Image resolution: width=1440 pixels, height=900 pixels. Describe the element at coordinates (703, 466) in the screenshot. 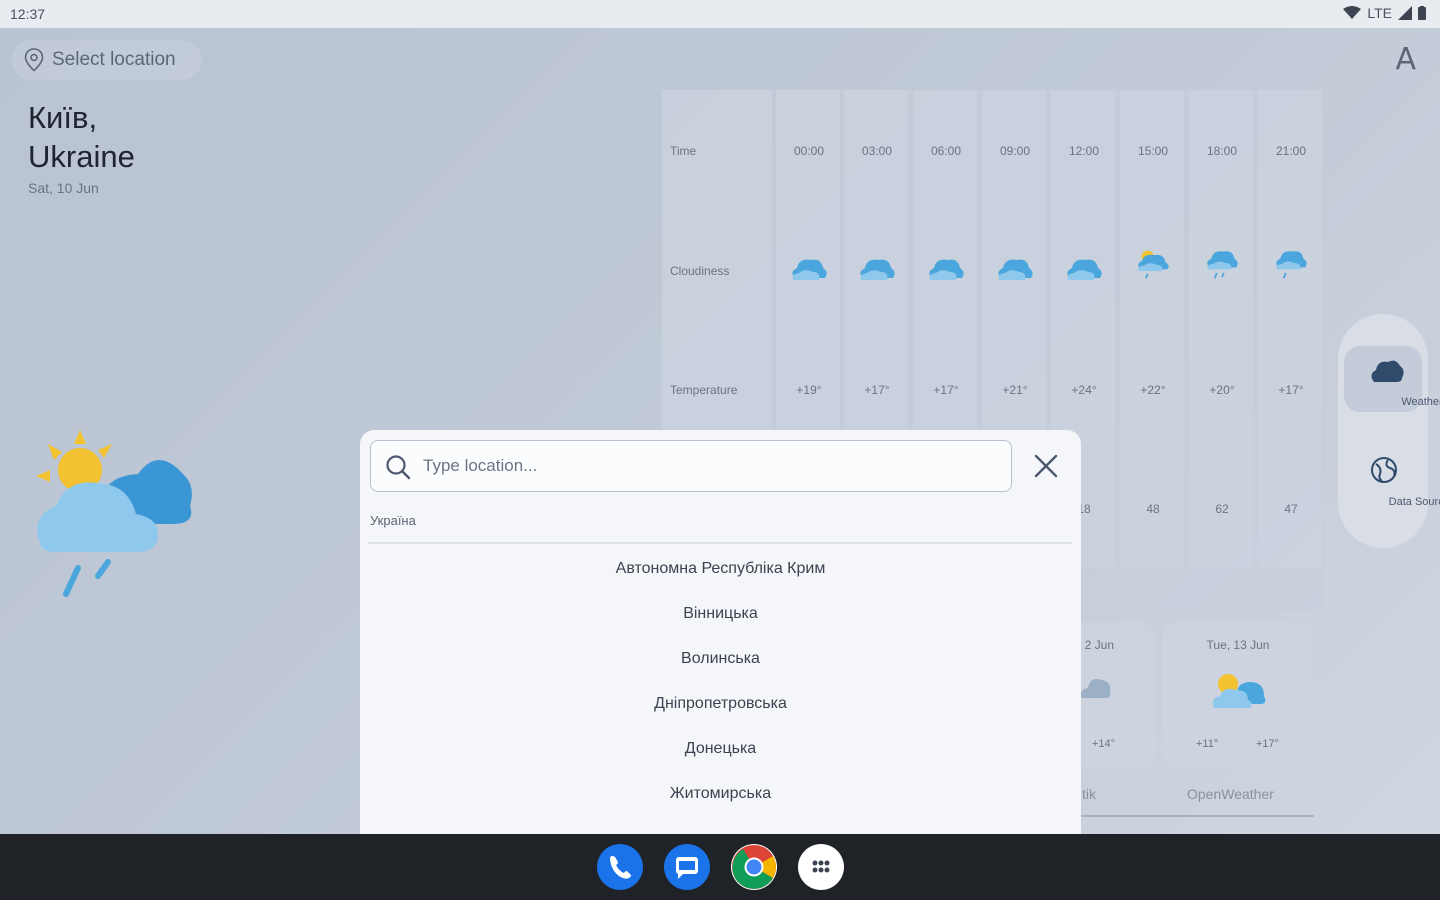

I see `location-search-input` at that location.